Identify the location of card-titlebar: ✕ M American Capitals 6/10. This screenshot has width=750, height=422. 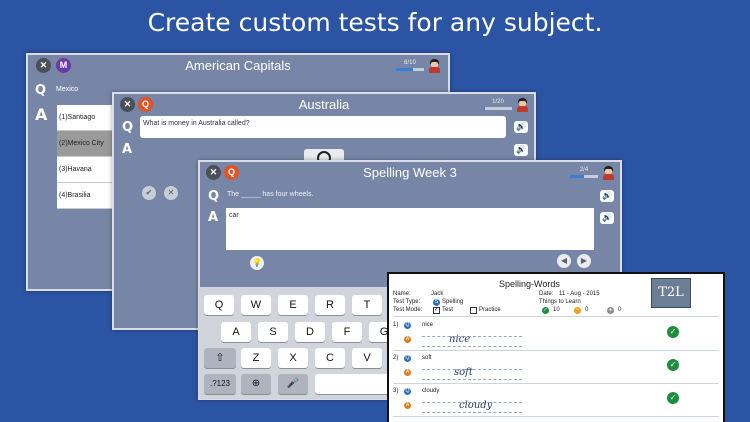
(238, 66).